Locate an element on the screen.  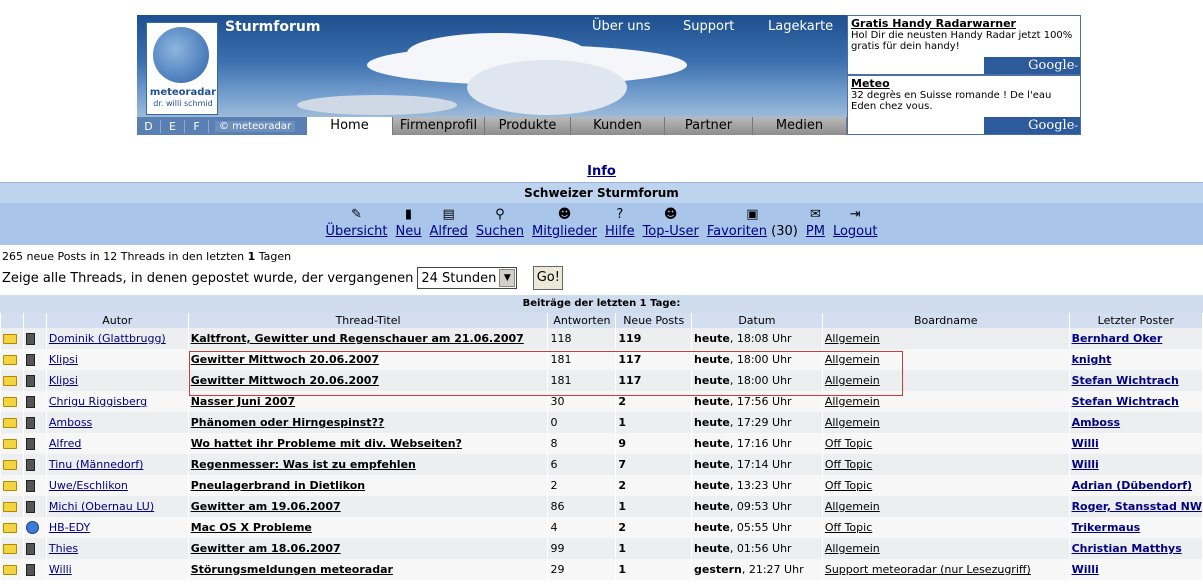
nav-item-neu: ▮ Neu is located at coordinates (409, 224).